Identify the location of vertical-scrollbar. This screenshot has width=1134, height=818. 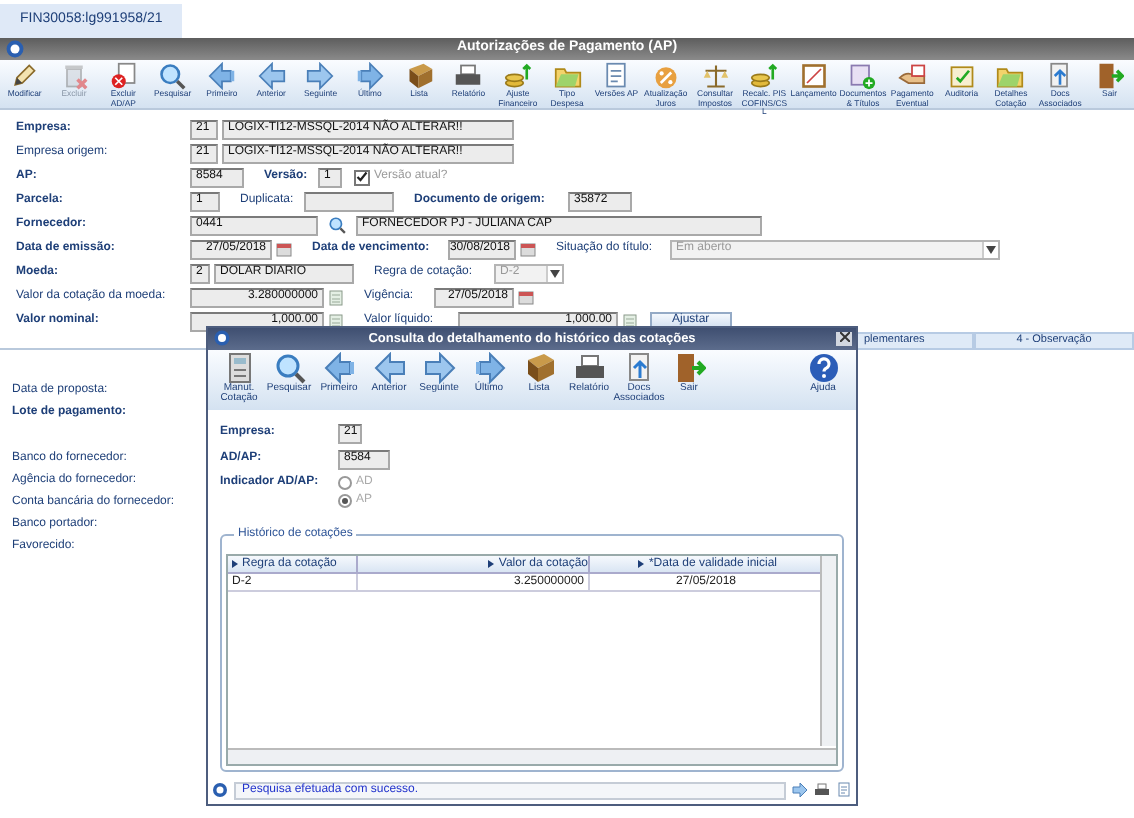
(828, 651).